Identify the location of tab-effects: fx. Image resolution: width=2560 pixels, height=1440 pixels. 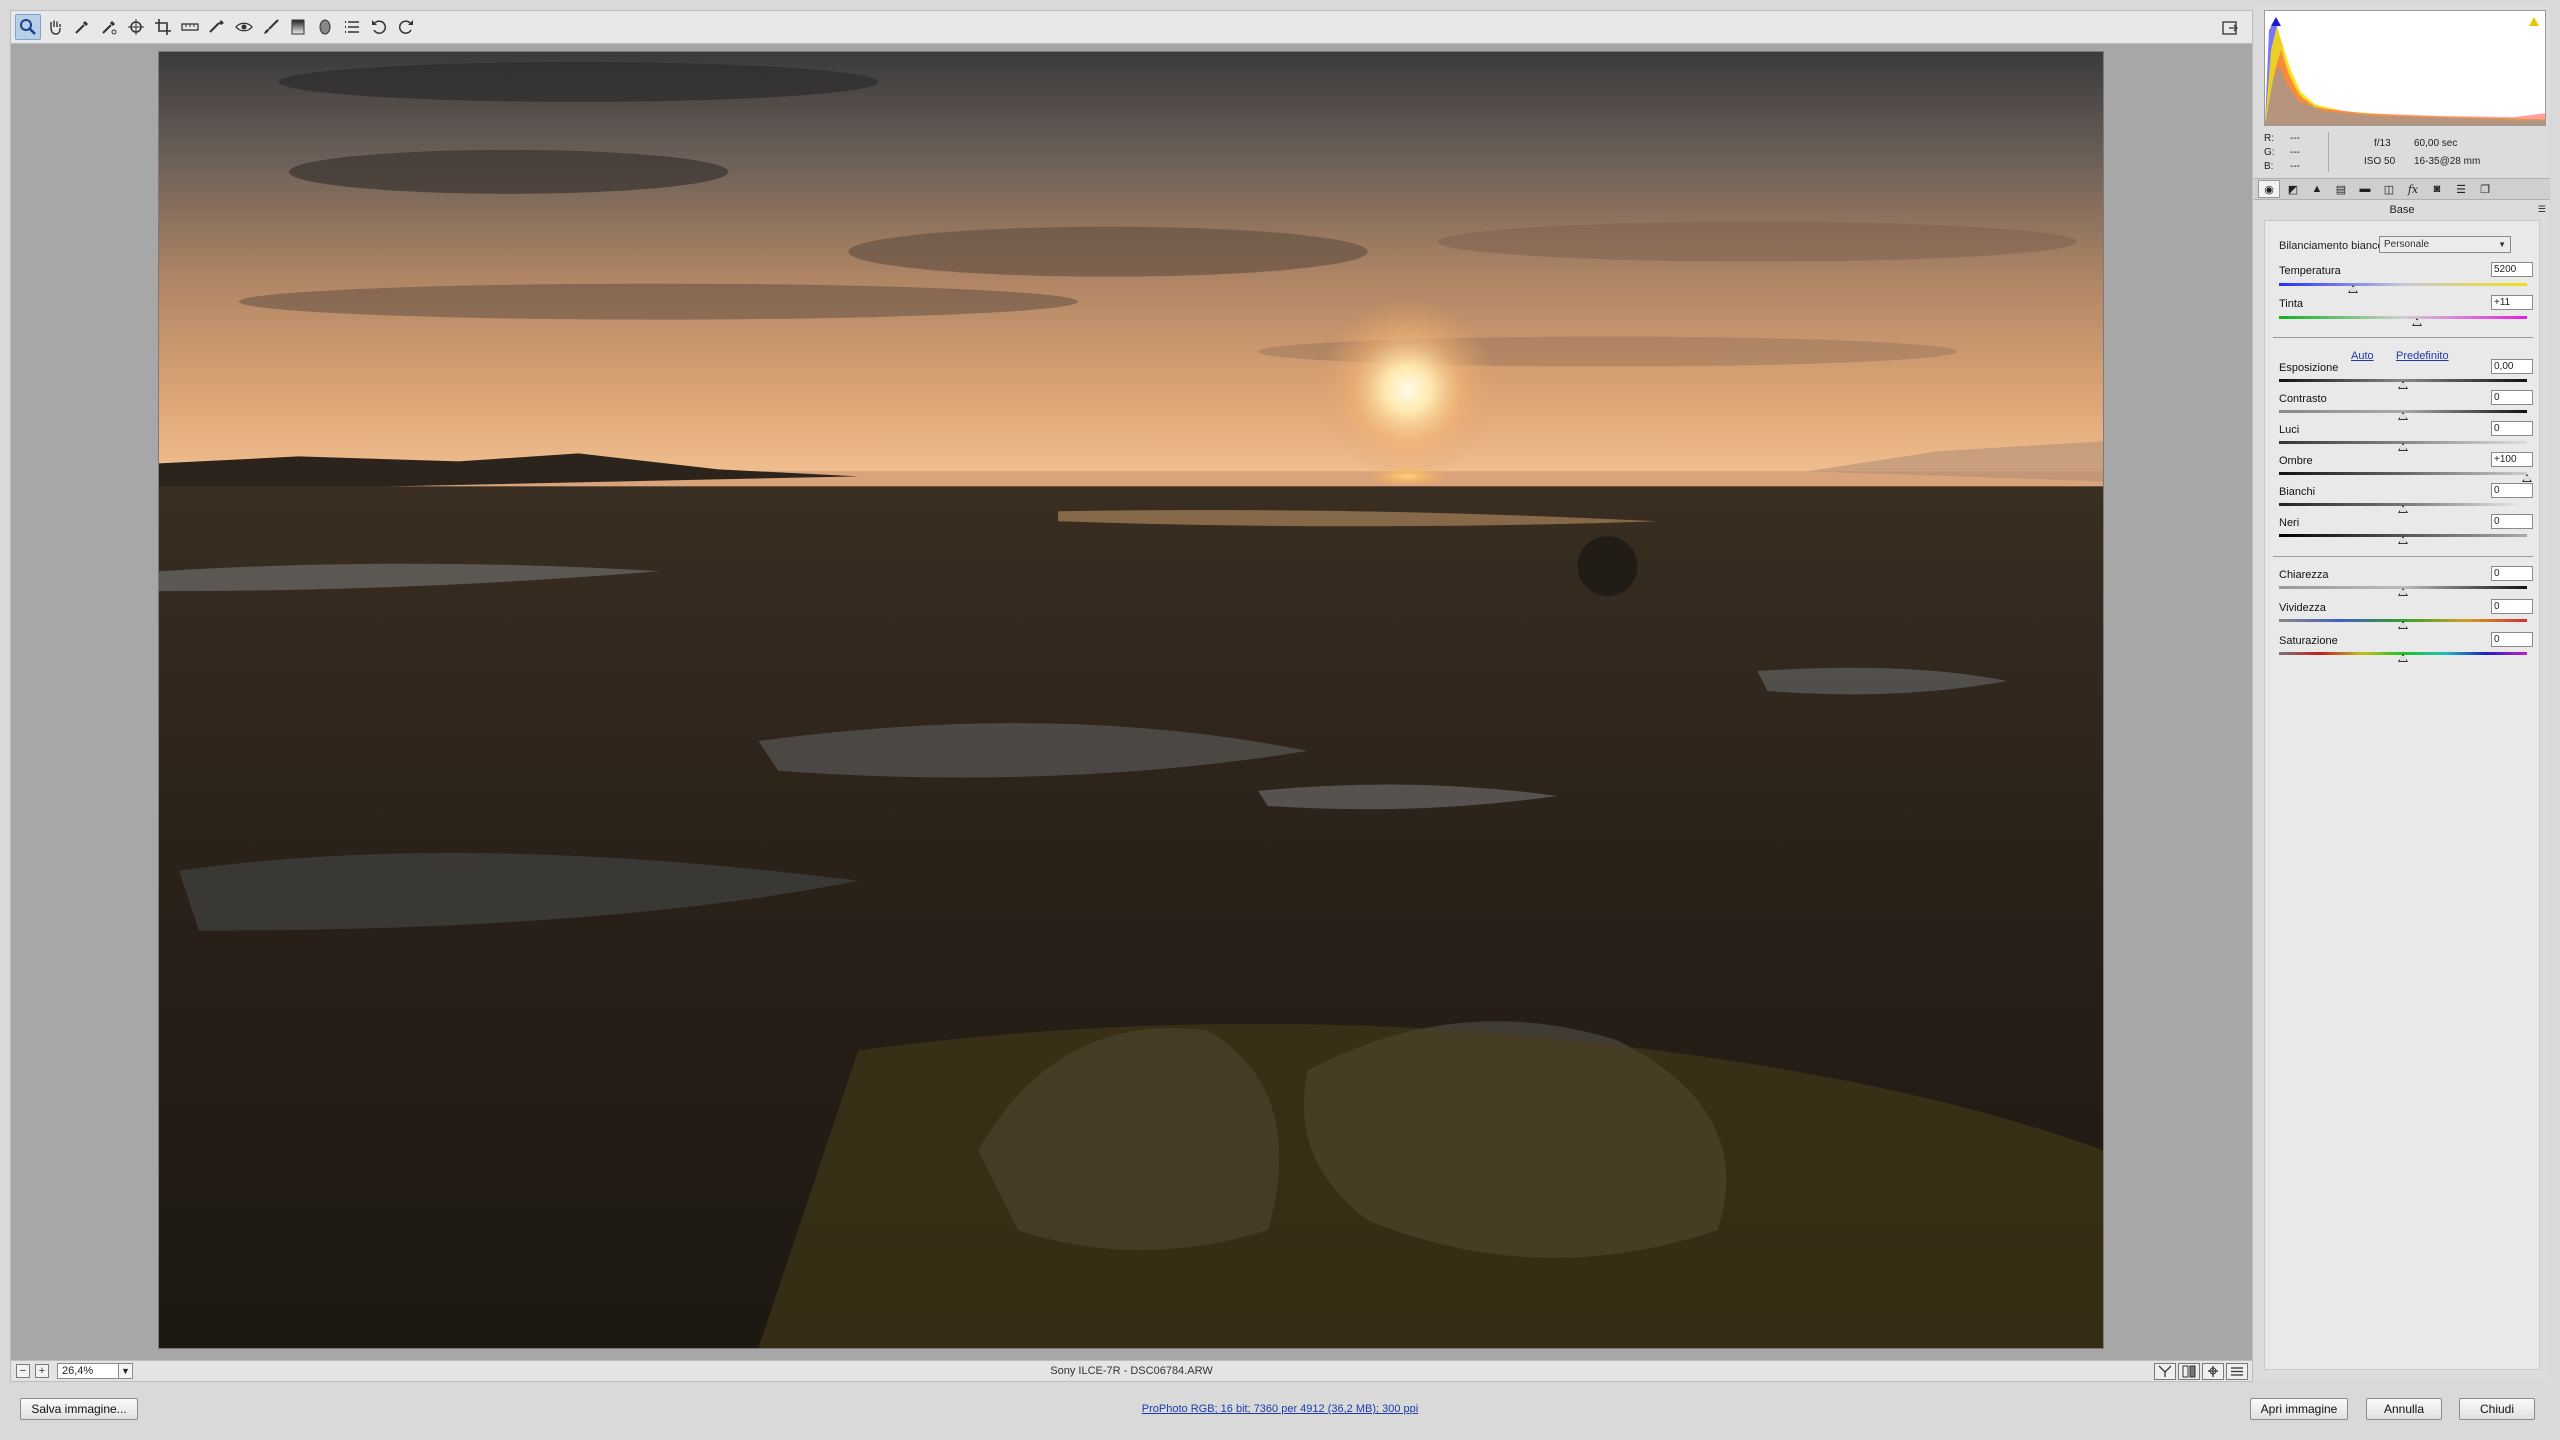
(2413, 189).